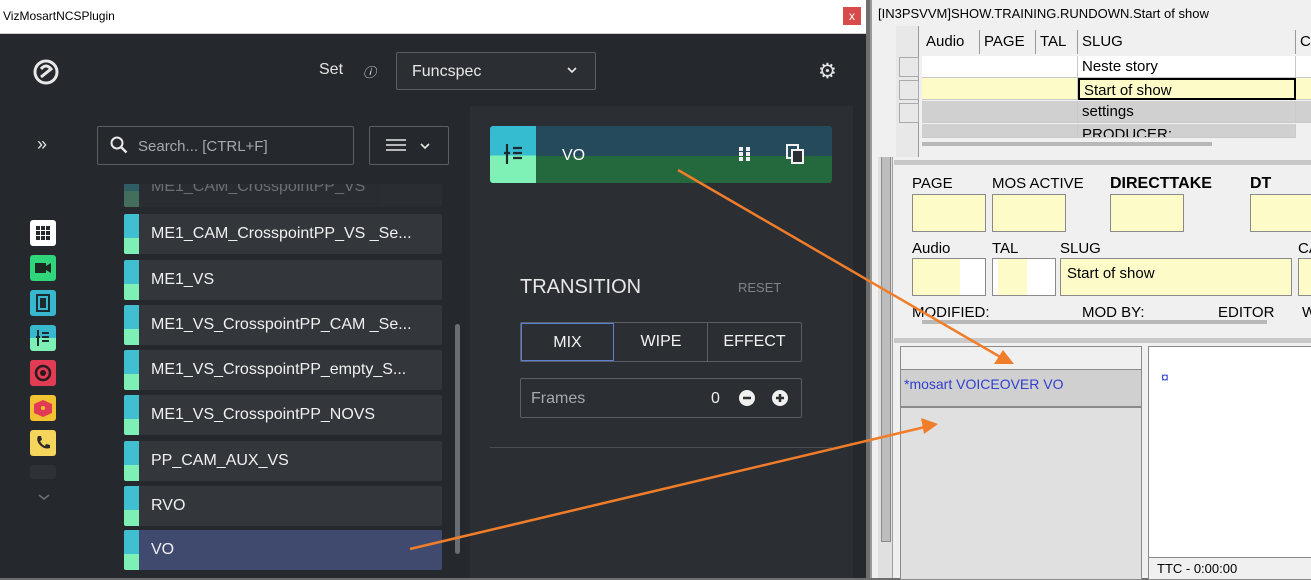 This screenshot has height=580, width=1311. What do you see at coordinates (673, 484) in the screenshot?
I see `arrow-list-to-mos-area` at bounding box center [673, 484].